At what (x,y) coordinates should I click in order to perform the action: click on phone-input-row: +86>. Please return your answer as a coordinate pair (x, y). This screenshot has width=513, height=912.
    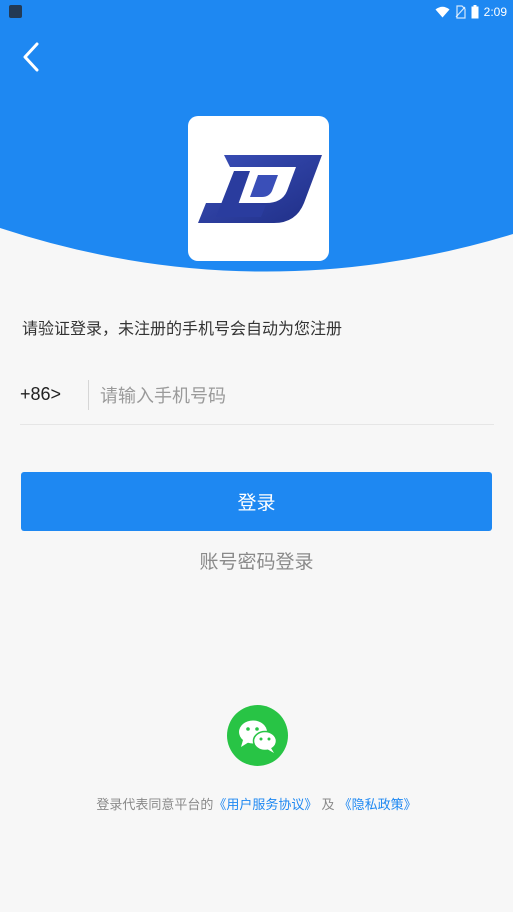
    Looking at the image, I should click on (257, 401).